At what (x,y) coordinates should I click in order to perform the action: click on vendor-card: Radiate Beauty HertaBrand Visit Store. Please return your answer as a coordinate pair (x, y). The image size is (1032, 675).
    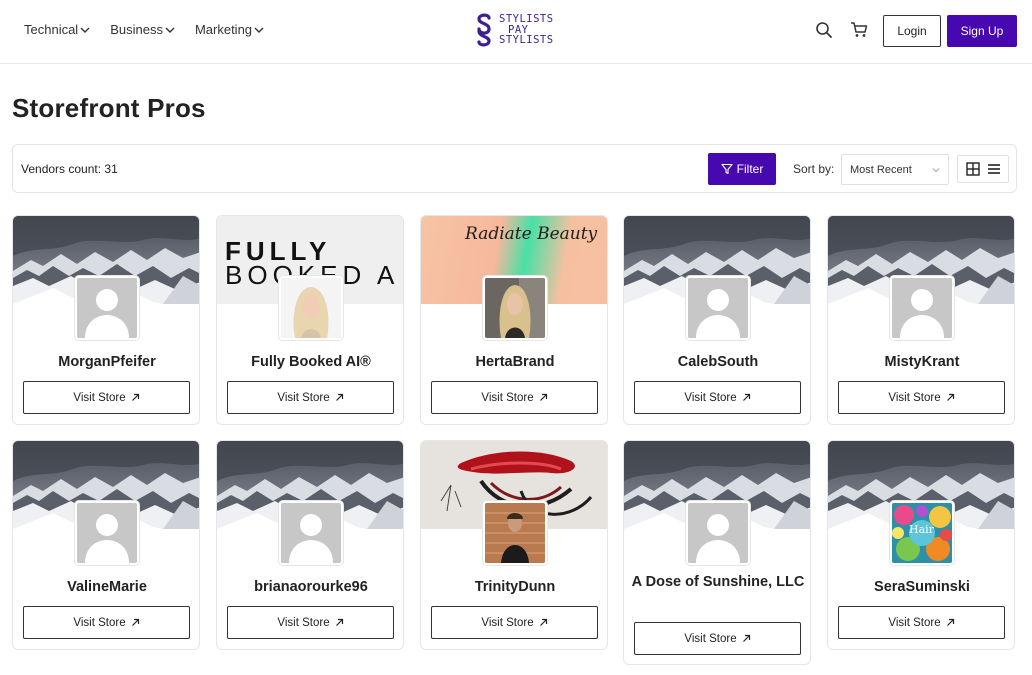
    Looking at the image, I should click on (514, 320).